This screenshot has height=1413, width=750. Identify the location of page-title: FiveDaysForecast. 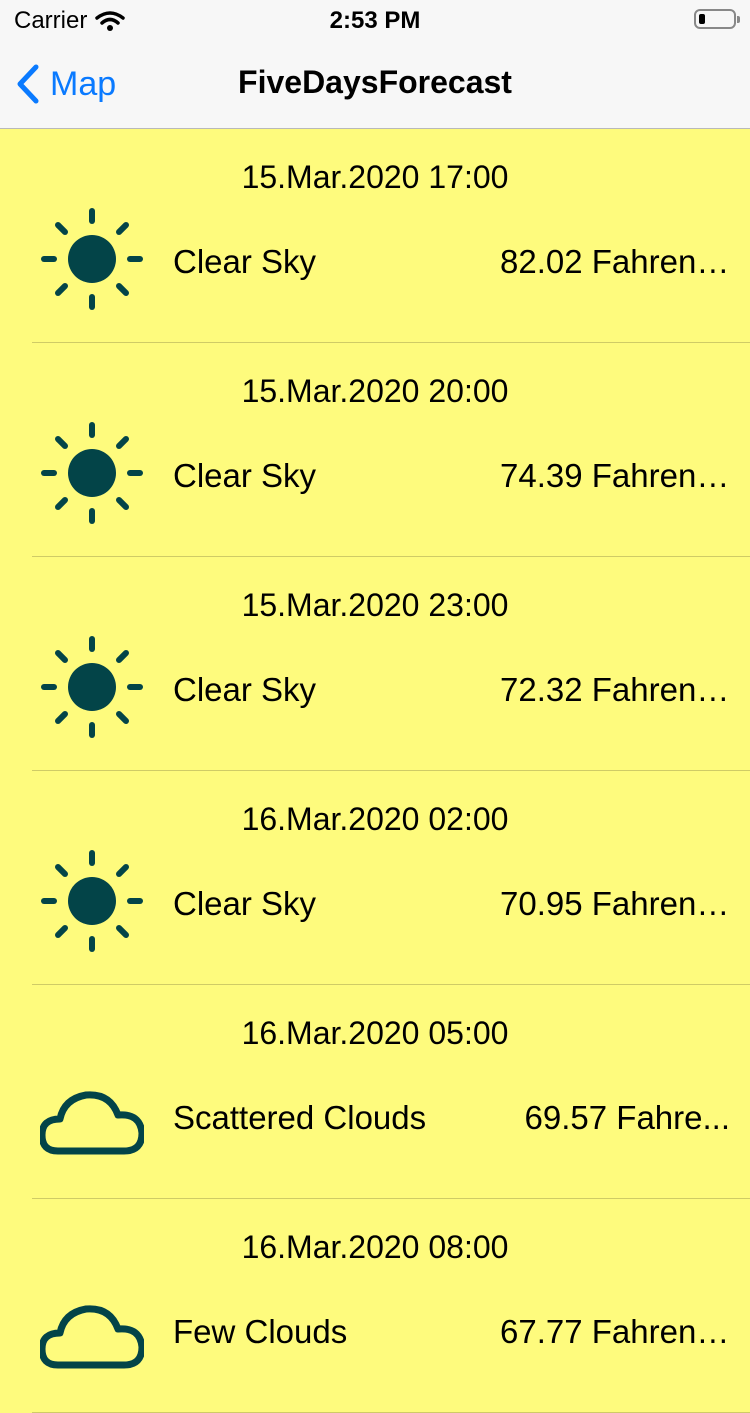
(375, 82).